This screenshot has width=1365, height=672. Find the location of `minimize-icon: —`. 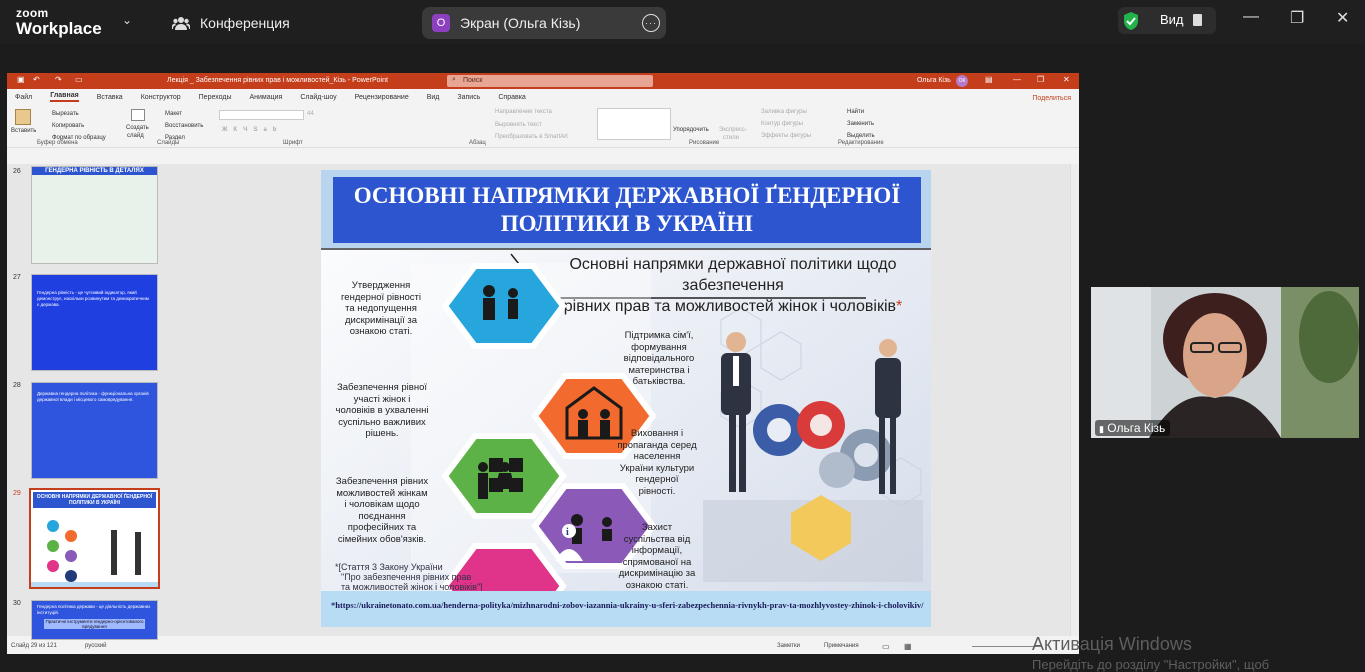

minimize-icon: — is located at coordinates (1251, 17).